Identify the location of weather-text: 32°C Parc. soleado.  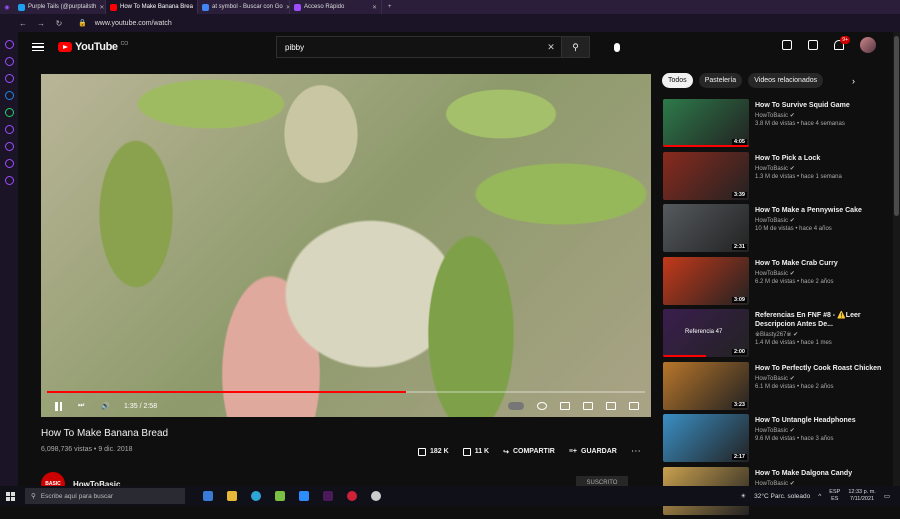
(782, 496).